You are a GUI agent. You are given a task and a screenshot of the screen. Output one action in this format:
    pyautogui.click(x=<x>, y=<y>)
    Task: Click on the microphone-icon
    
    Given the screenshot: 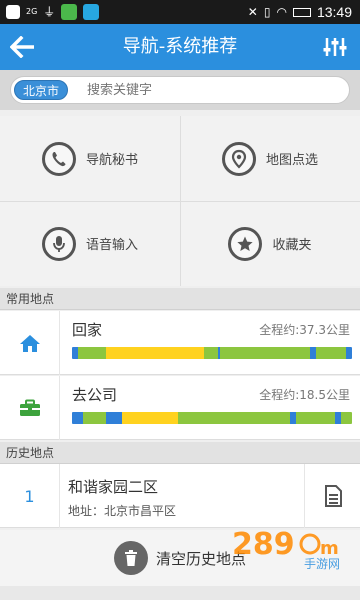 What is the action you would take?
    pyautogui.click(x=58, y=243)
    